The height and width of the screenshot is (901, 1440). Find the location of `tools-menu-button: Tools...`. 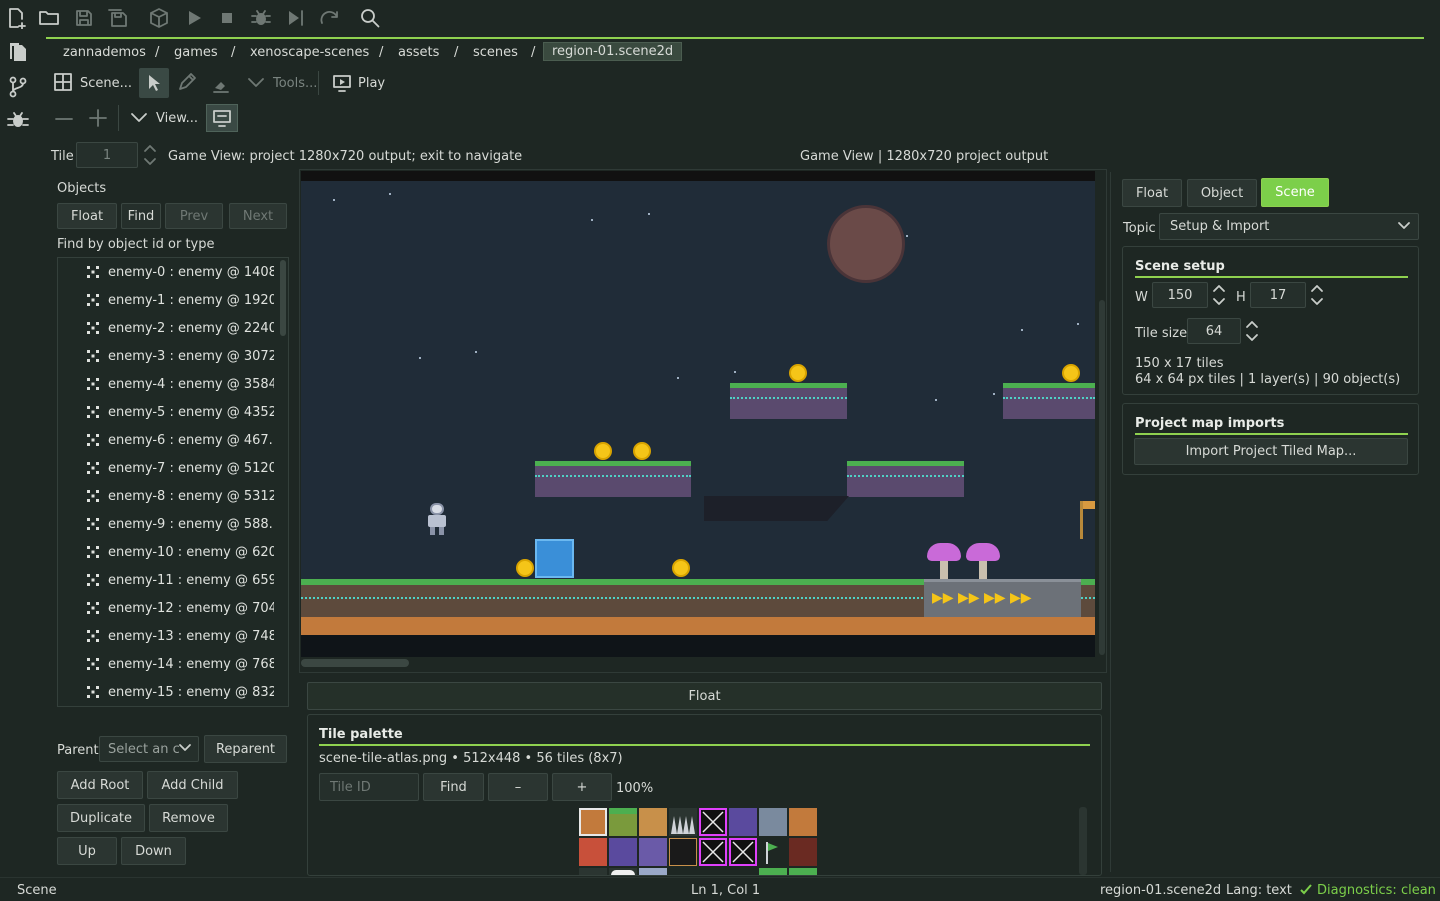

tools-menu-button: Tools... is located at coordinates (282, 85).